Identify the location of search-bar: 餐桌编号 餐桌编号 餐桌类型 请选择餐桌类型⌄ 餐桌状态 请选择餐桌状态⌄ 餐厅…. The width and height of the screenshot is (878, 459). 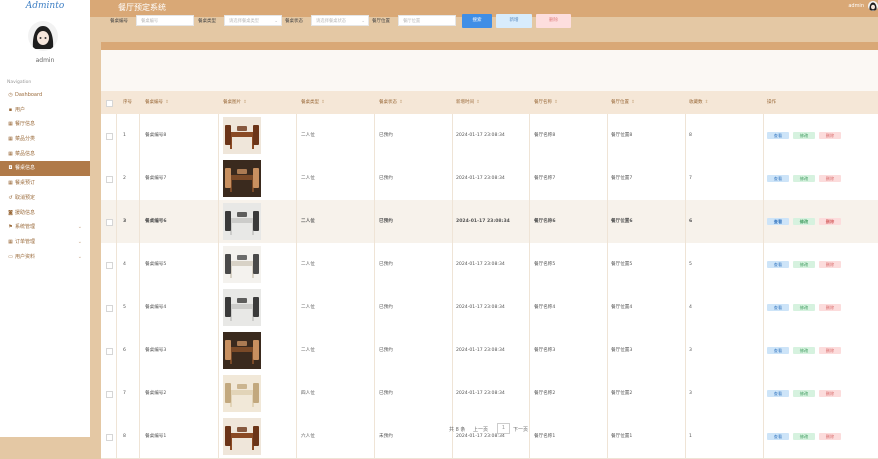
(484, 21).